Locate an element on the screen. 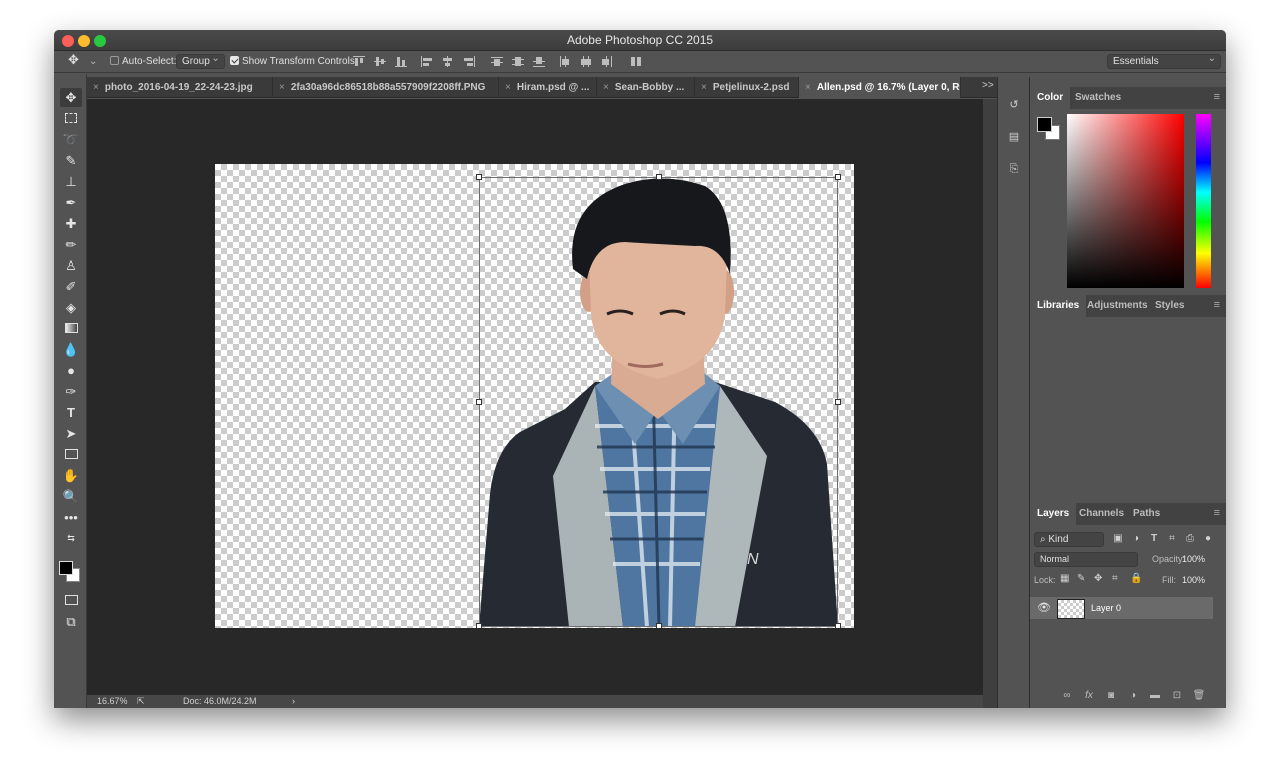 This screenshot has height=781, width=1280. color-field is located at coordinates (1125, 201).